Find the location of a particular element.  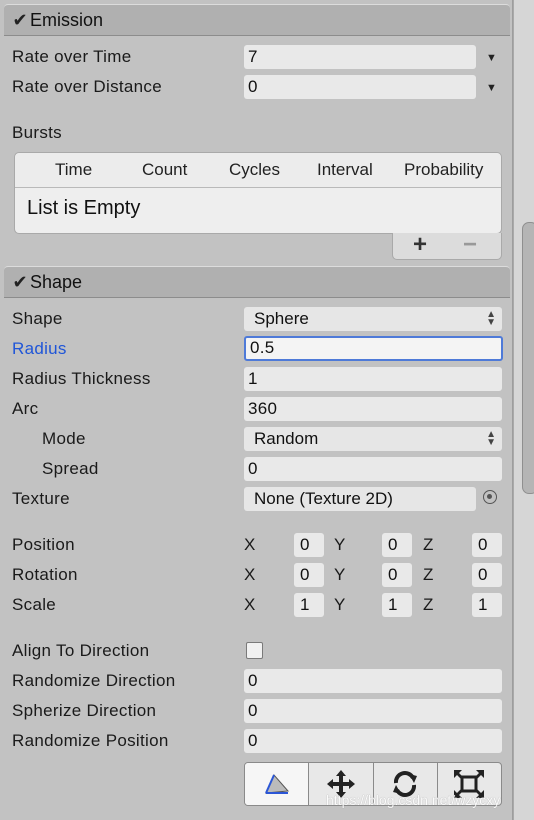

position-y-label: Y is located at coordinates (340, 544).